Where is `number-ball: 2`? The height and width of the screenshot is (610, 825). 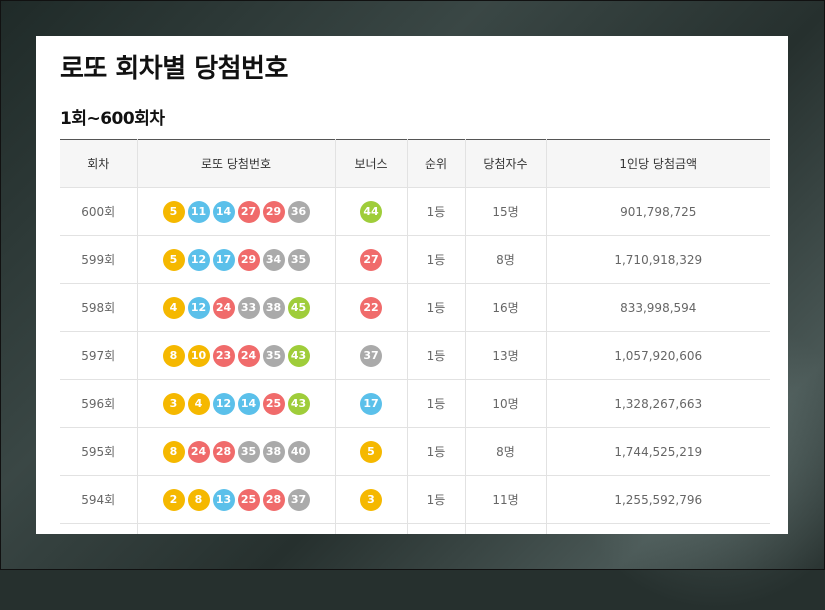 number-ball: 2 is located at coordinates (173, 499).